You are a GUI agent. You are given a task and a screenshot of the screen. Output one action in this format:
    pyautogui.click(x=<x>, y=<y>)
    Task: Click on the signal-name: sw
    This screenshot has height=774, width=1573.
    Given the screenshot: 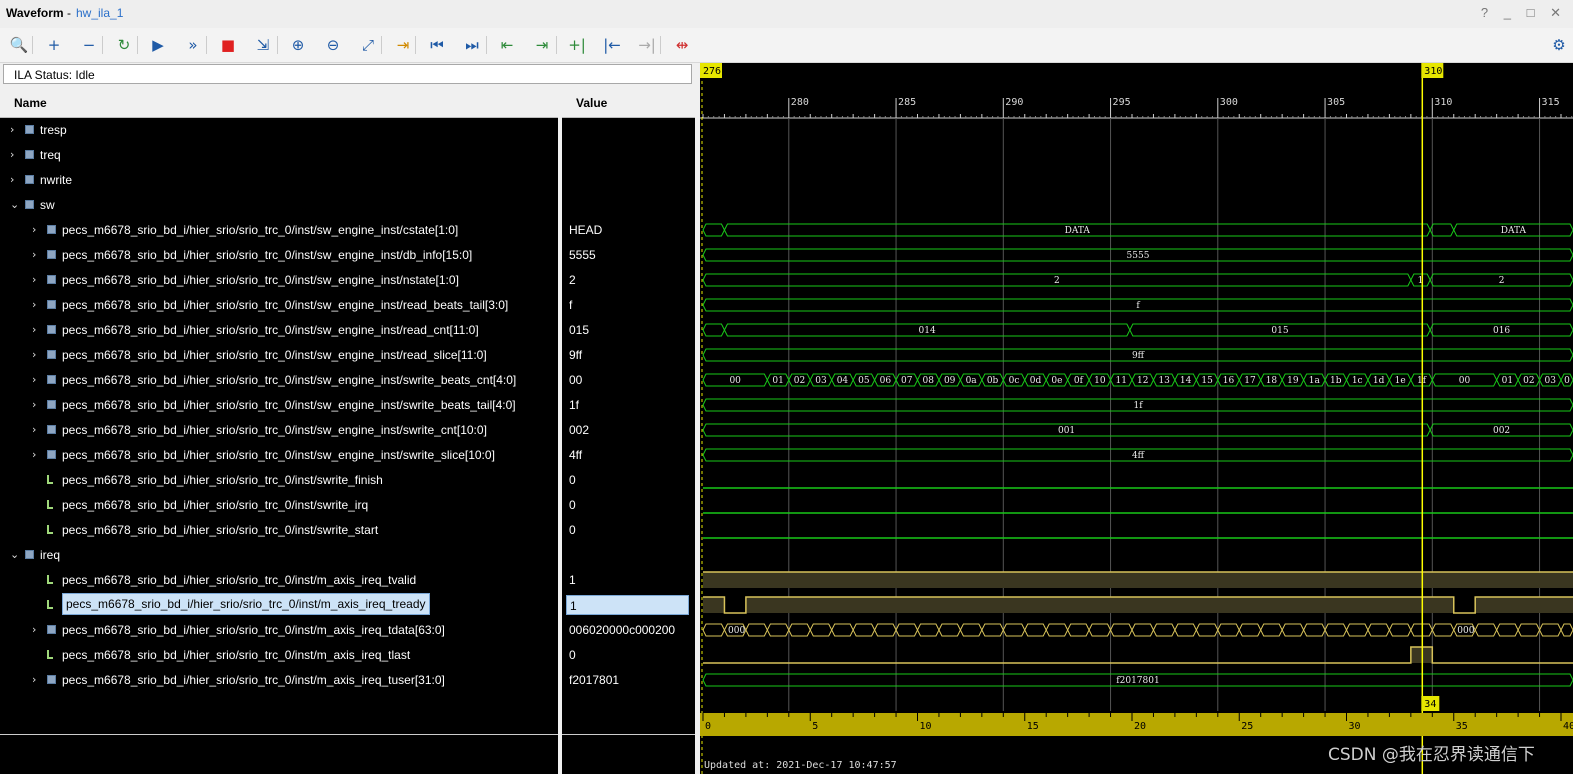 What is the action you would take?
    pyautogui.click(x=47, y=205)
    